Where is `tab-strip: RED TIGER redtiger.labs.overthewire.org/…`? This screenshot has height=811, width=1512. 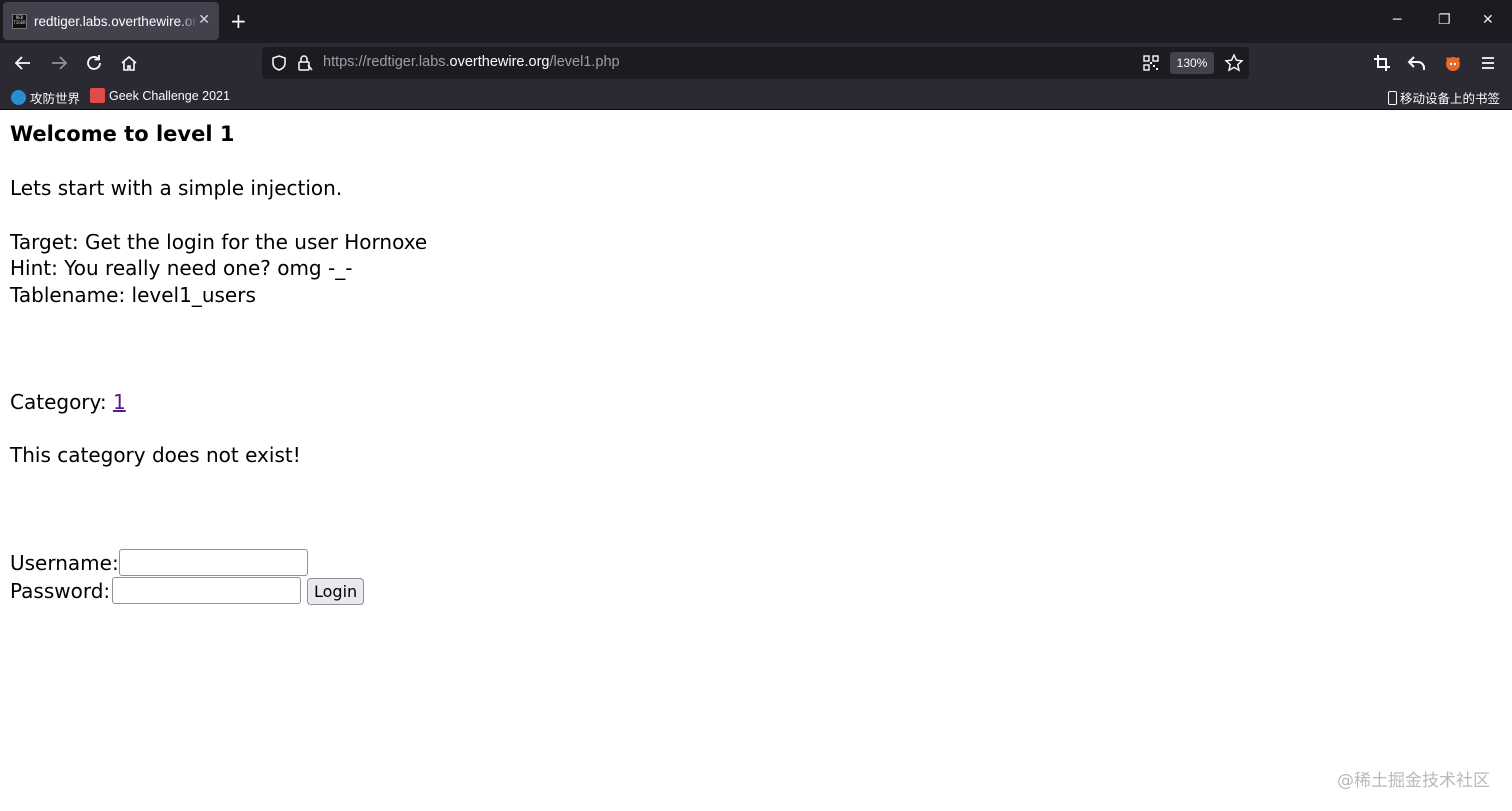 tab-strip: RED TIGER redtiger.labs.overthewire.org/… is located at coordinates (756, 21).